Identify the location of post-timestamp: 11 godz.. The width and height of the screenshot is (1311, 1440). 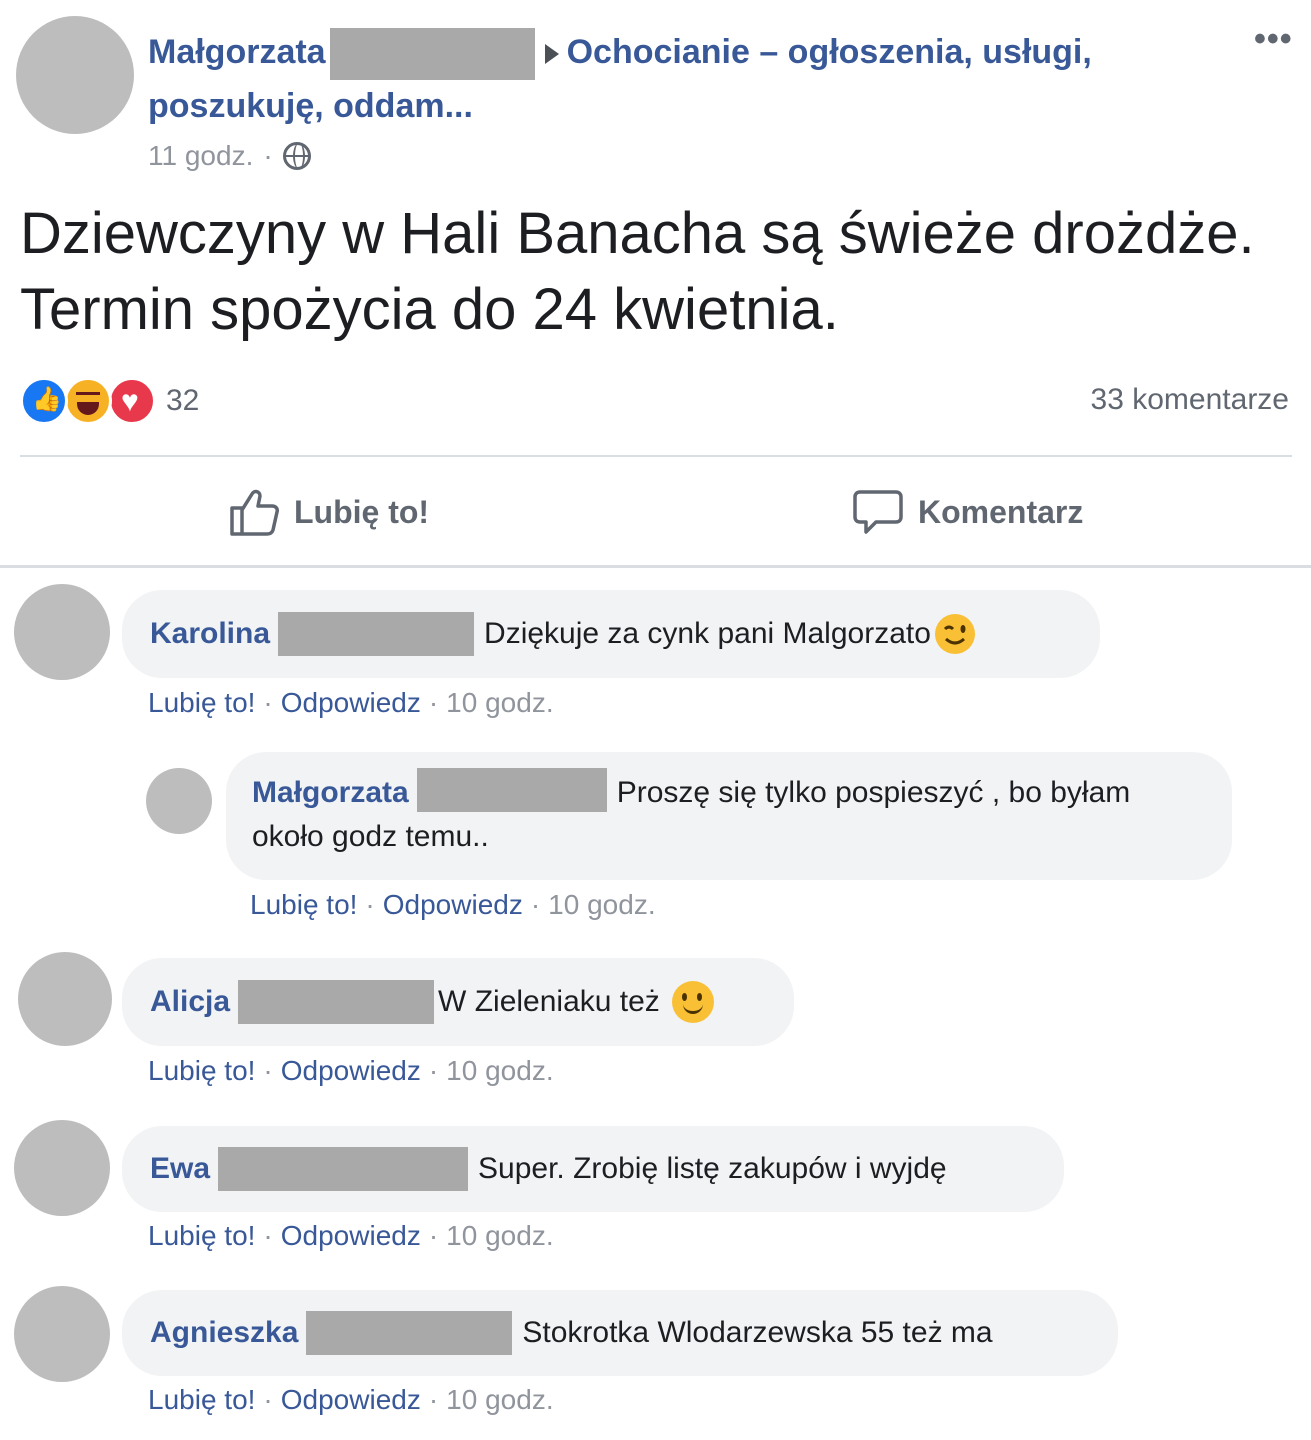
(200, 156).